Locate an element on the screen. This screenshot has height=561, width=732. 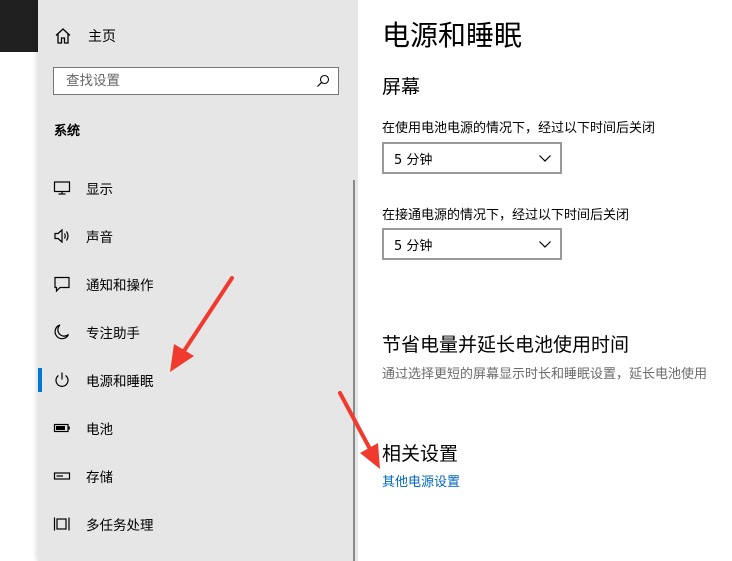
additional-power-settings-link: 其他电源设置 is located at coordinates (421, 480).